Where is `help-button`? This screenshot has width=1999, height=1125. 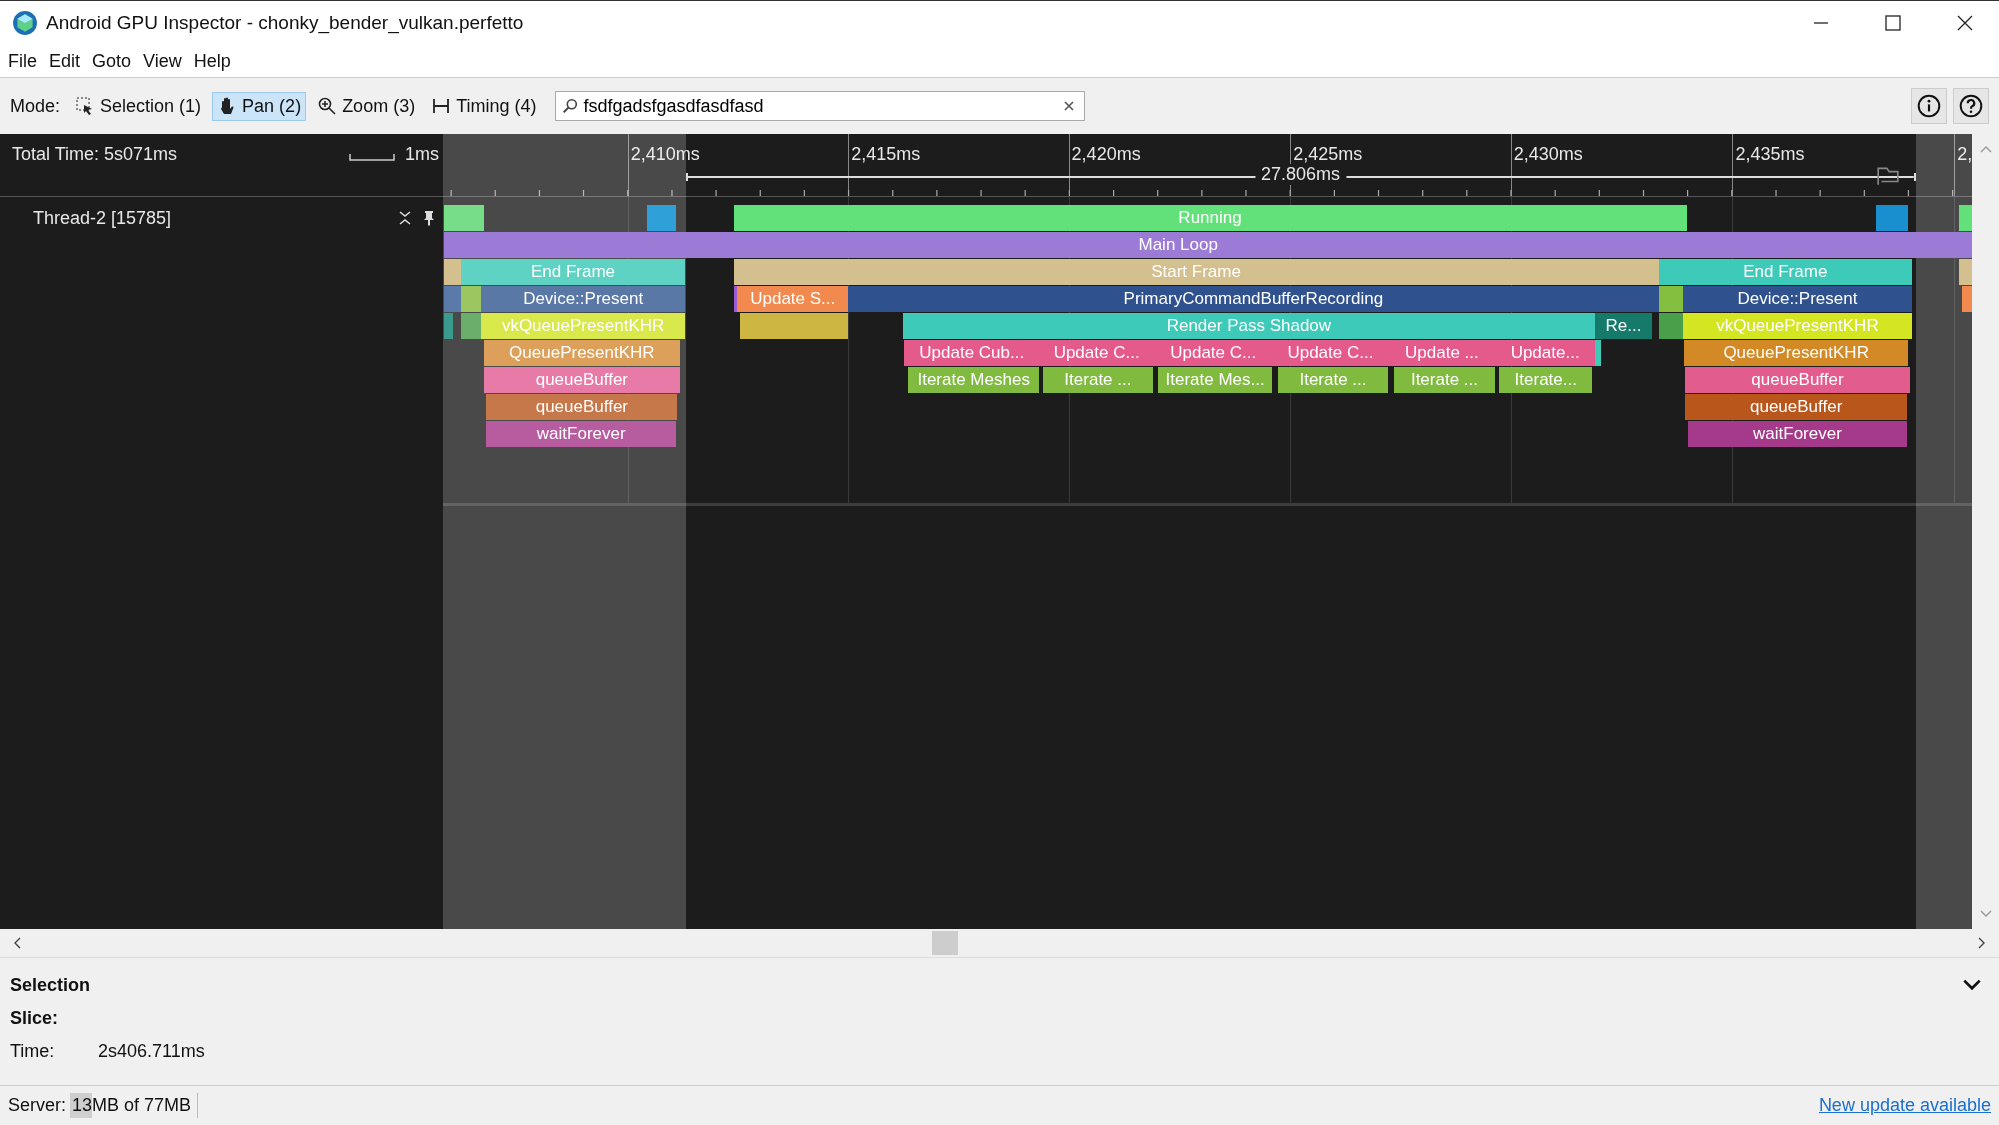
help-button is located at coordinates (1971, 106).